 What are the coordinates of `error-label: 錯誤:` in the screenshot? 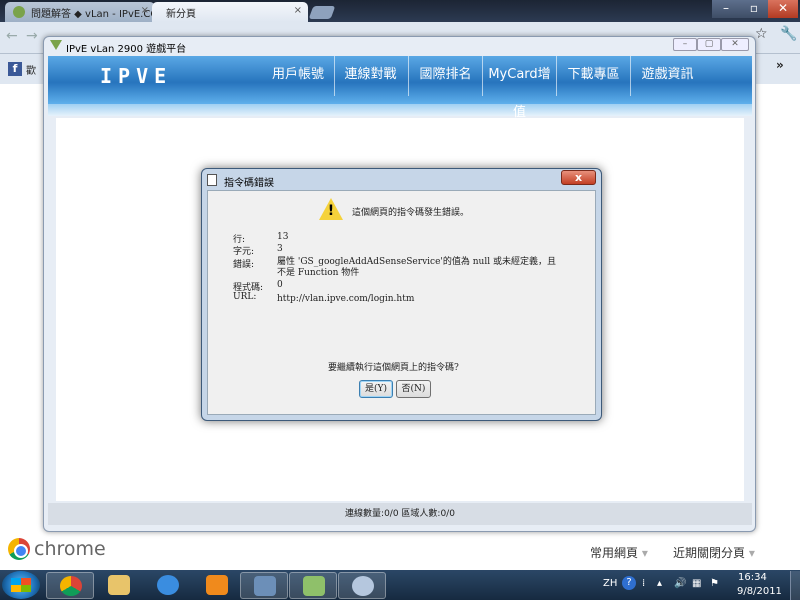 It's located at (244, 265).